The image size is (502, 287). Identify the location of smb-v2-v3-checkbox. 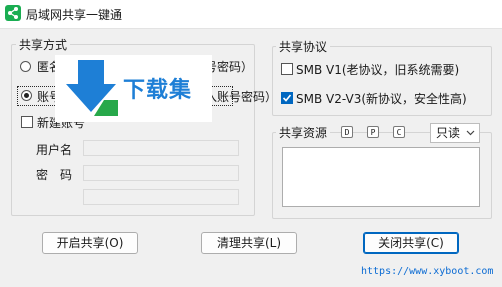
(287, 98).